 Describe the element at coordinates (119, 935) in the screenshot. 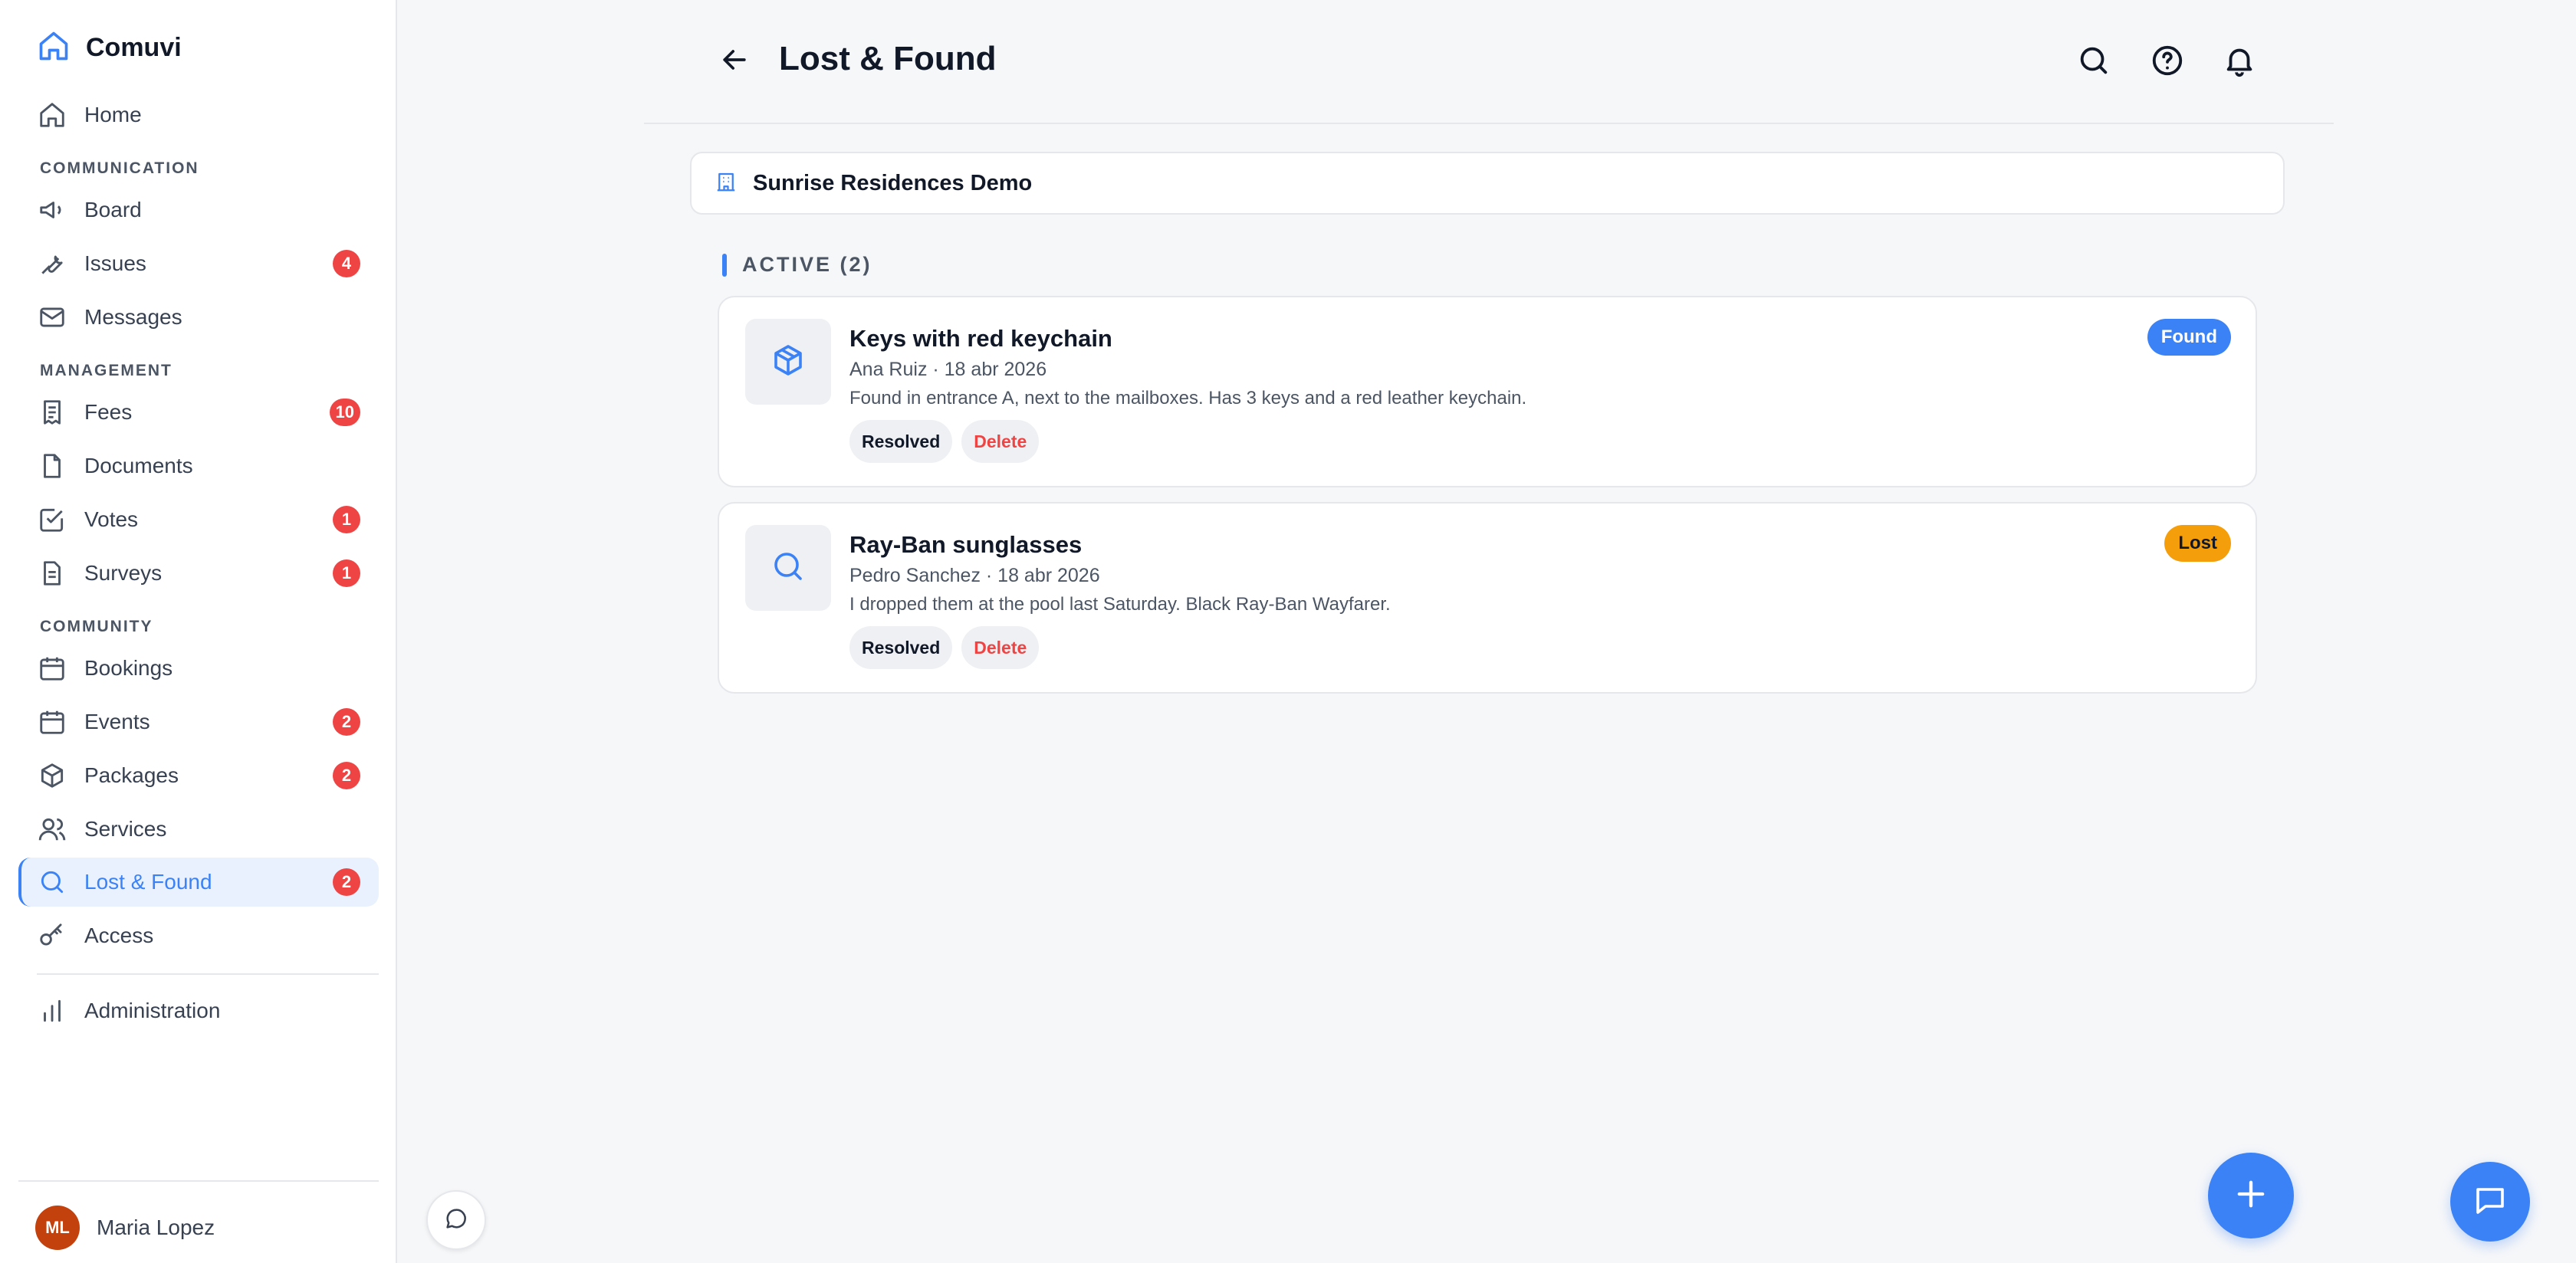

I see `sidebar-item-label: Access` at that location.